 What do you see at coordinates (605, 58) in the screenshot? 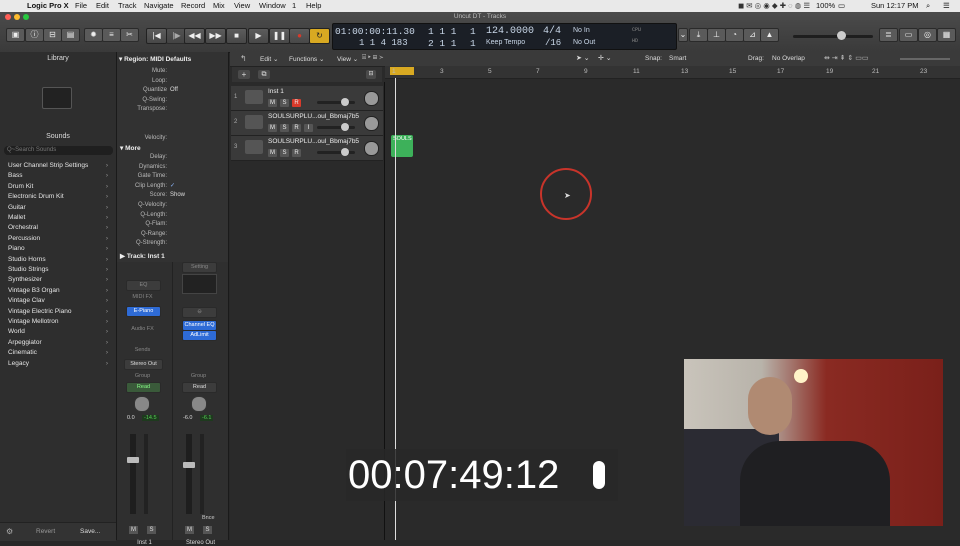
I see `crosshair-tool-icon: ✛ ⌄` at bounding box center [605, 58].